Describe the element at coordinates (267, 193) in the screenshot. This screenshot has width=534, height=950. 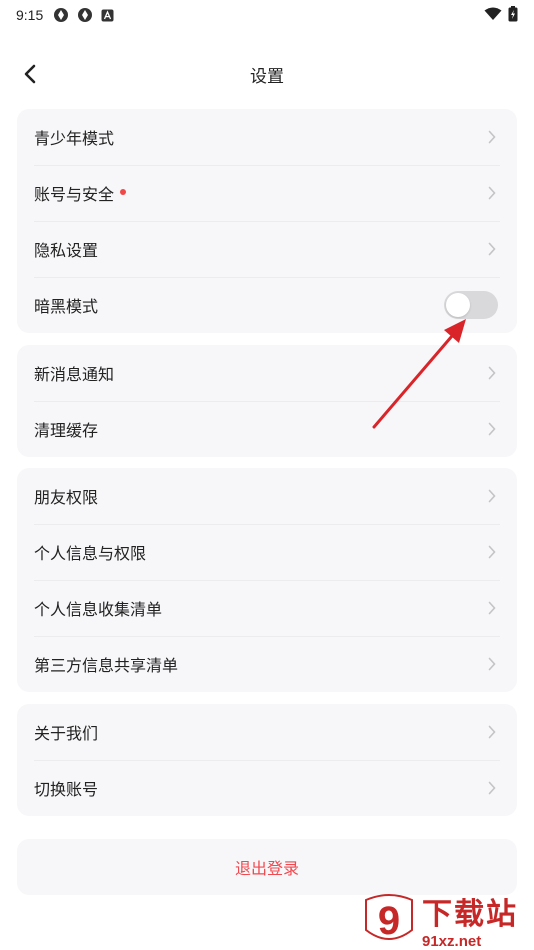
I see `settings-row-account-security: 账号与安全` at that location.